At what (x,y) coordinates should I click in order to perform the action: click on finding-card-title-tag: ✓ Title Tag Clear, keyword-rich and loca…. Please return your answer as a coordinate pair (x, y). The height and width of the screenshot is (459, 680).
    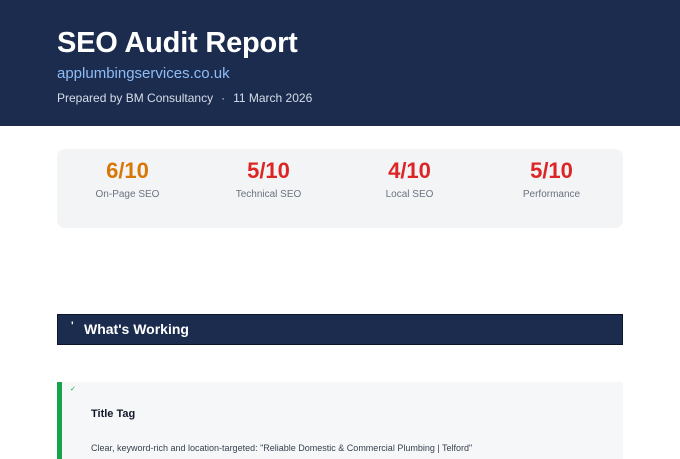
    Looking at the image, I should click on (340, 420).